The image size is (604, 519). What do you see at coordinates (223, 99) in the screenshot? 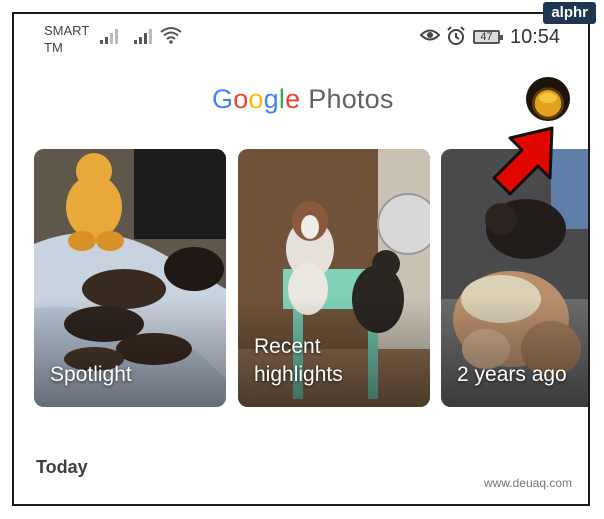
I see `logo-letter-g: G` at bounding box center [223, 99].